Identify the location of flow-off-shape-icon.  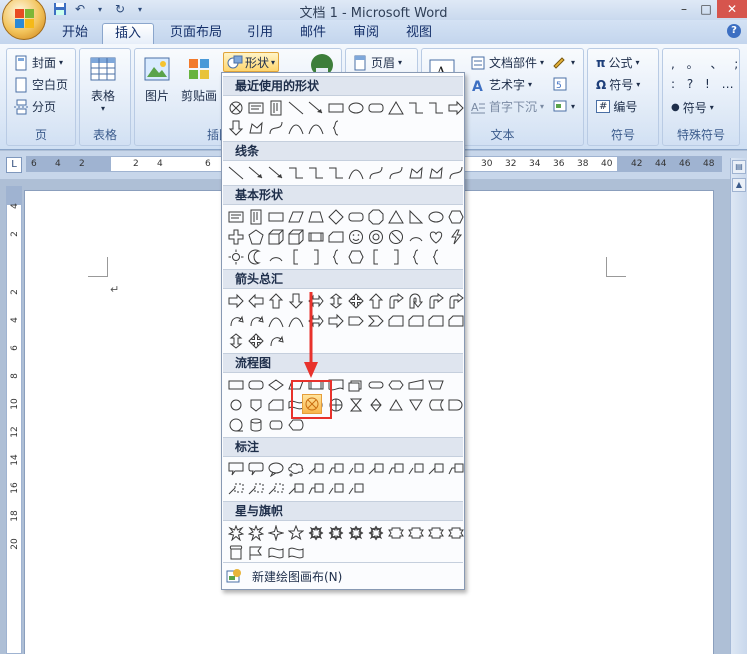
(256, 405).